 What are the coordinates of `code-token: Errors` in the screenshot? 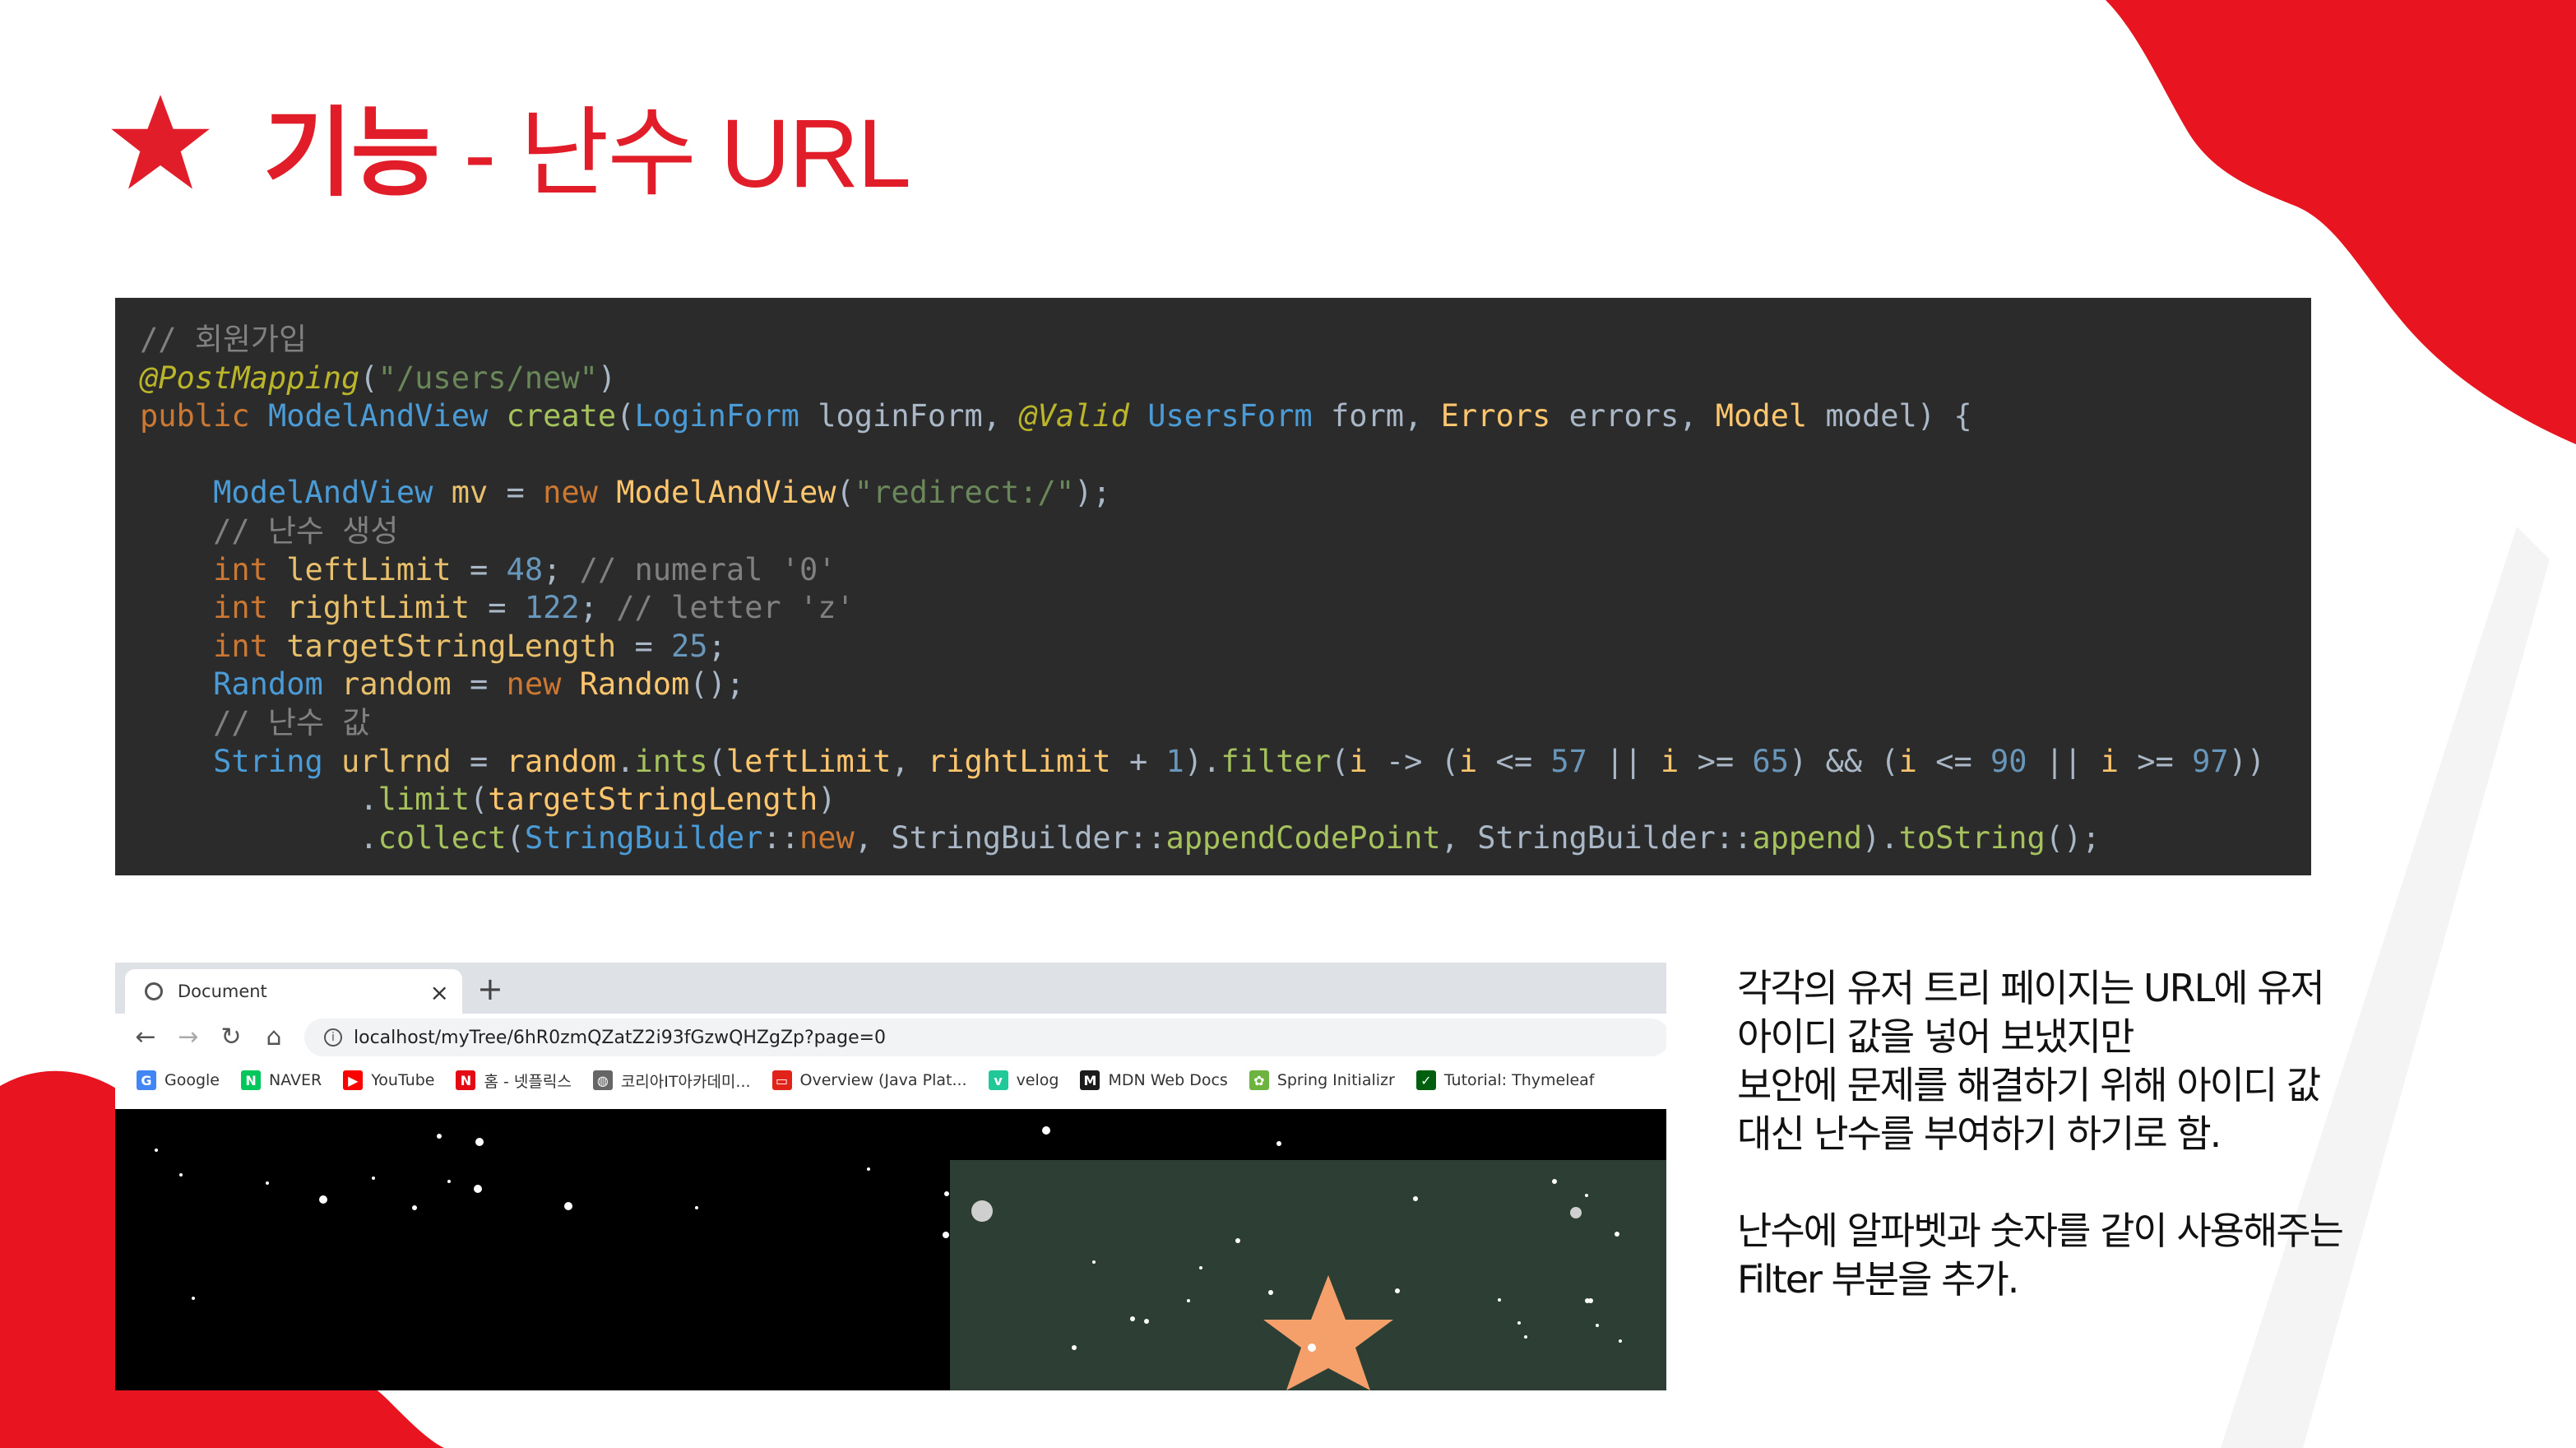 It's located at (1505, 416).